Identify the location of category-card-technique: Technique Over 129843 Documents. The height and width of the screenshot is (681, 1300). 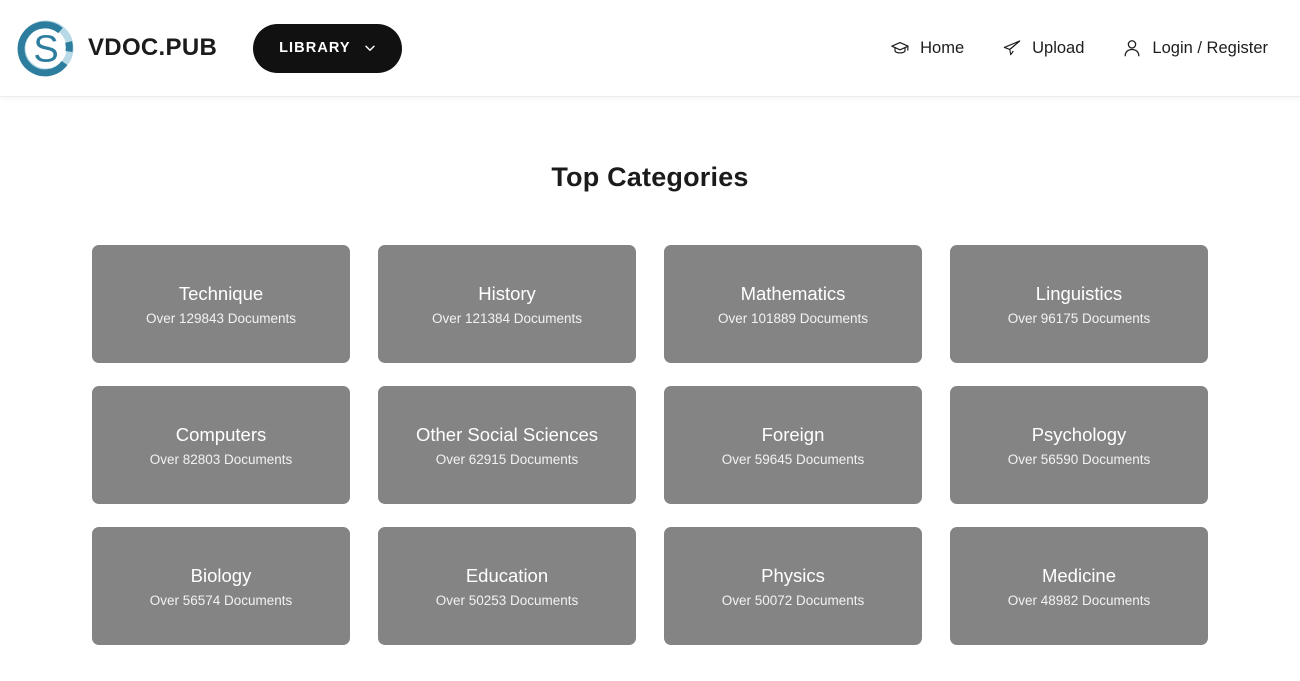
(221, 304).